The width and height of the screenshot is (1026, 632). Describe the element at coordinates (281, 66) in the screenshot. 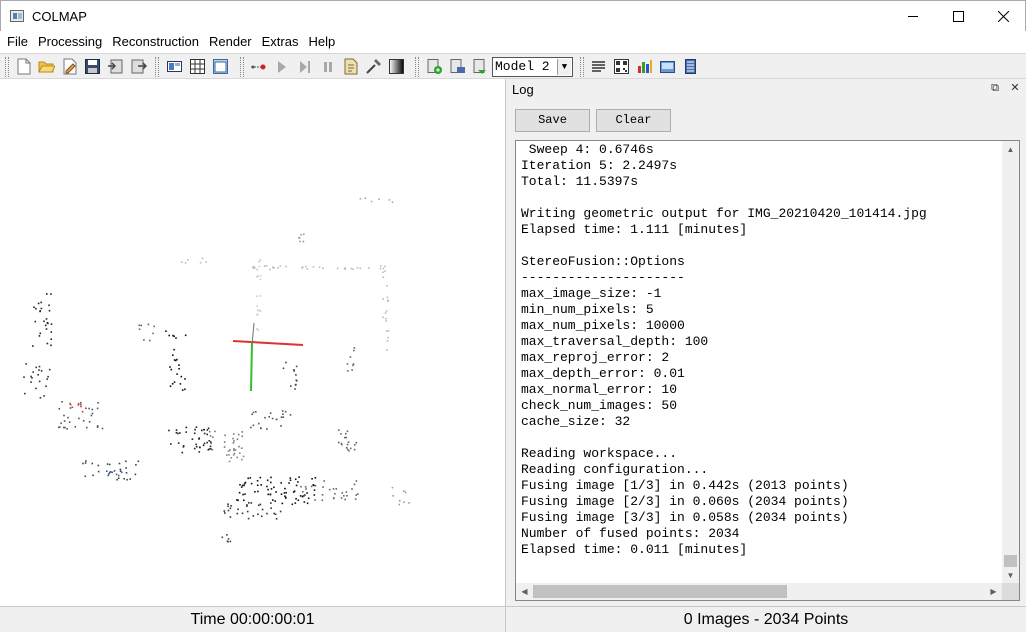

I see `start-icon` at that location.